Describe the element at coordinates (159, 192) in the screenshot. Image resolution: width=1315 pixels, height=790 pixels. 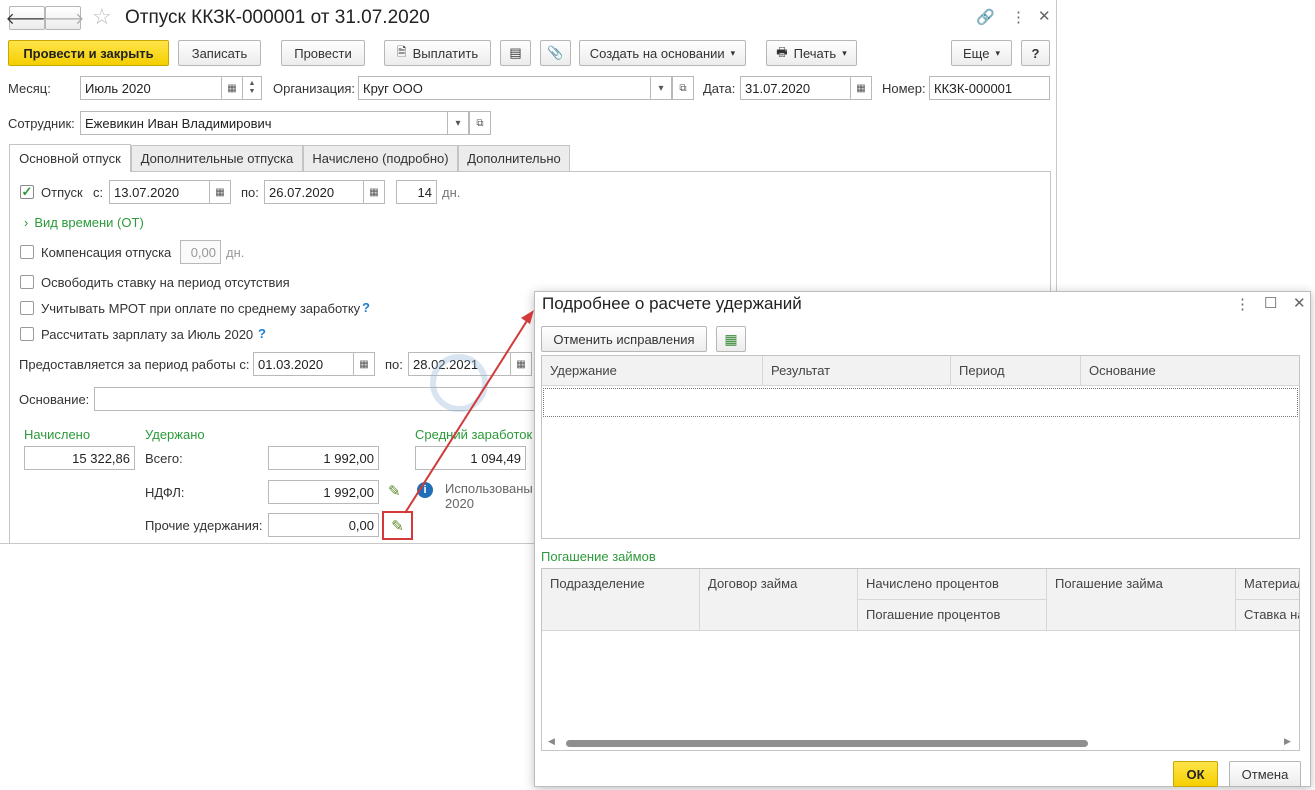
I see `vacation-from-field: 13.07.2020` at that location.